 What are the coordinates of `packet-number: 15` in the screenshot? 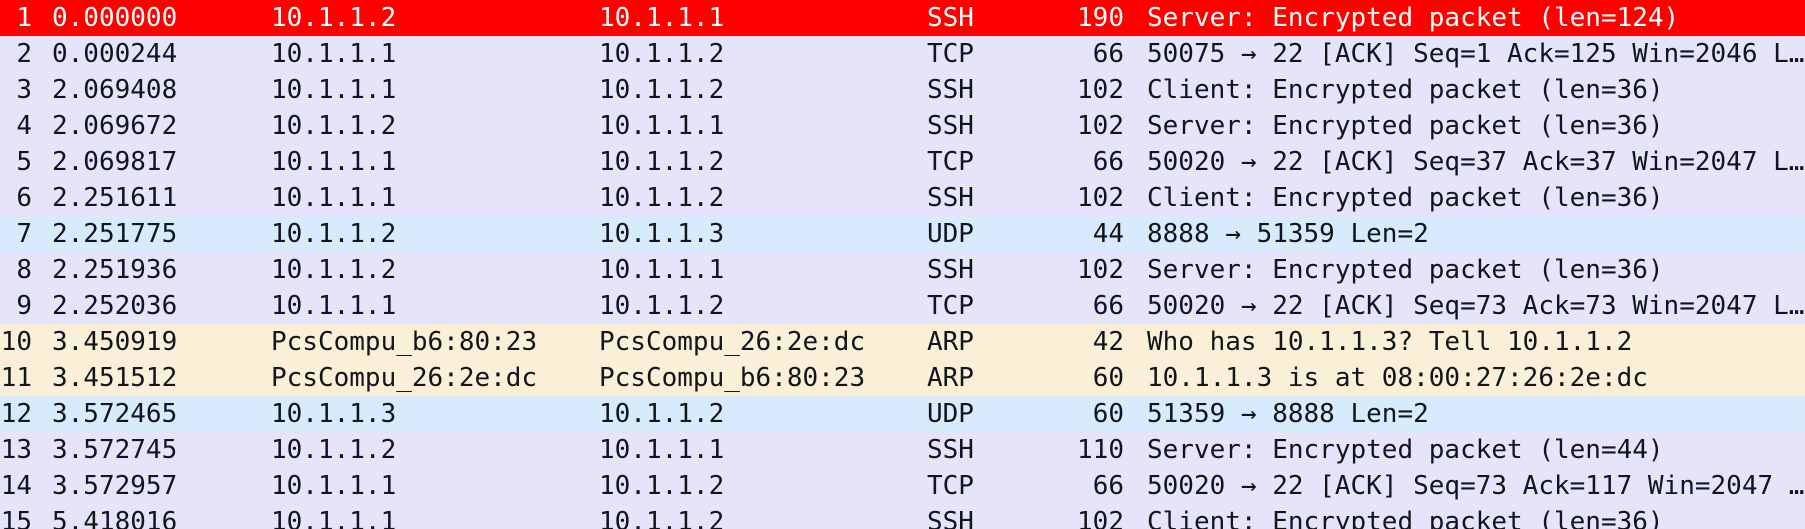 It's located at (16, 518).